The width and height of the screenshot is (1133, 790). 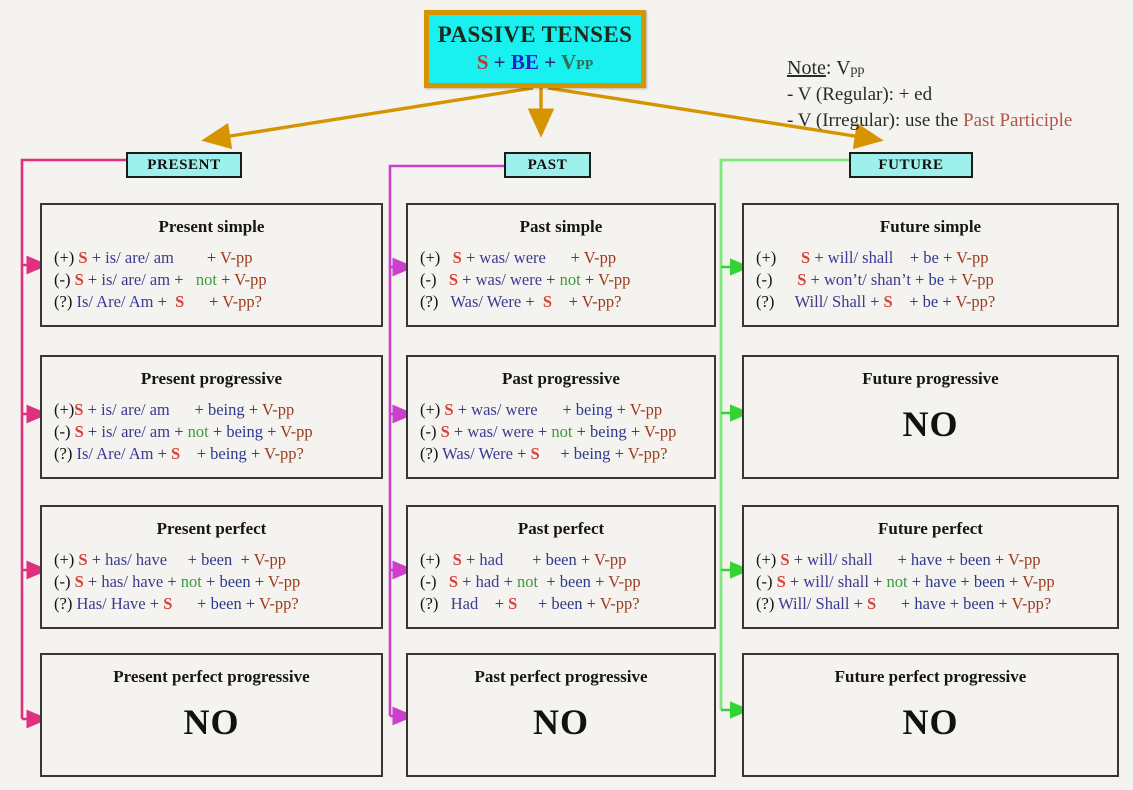 I want to click on formula-row: (-) S + was/ were + not + V-pp, so click(x=567, y=280).